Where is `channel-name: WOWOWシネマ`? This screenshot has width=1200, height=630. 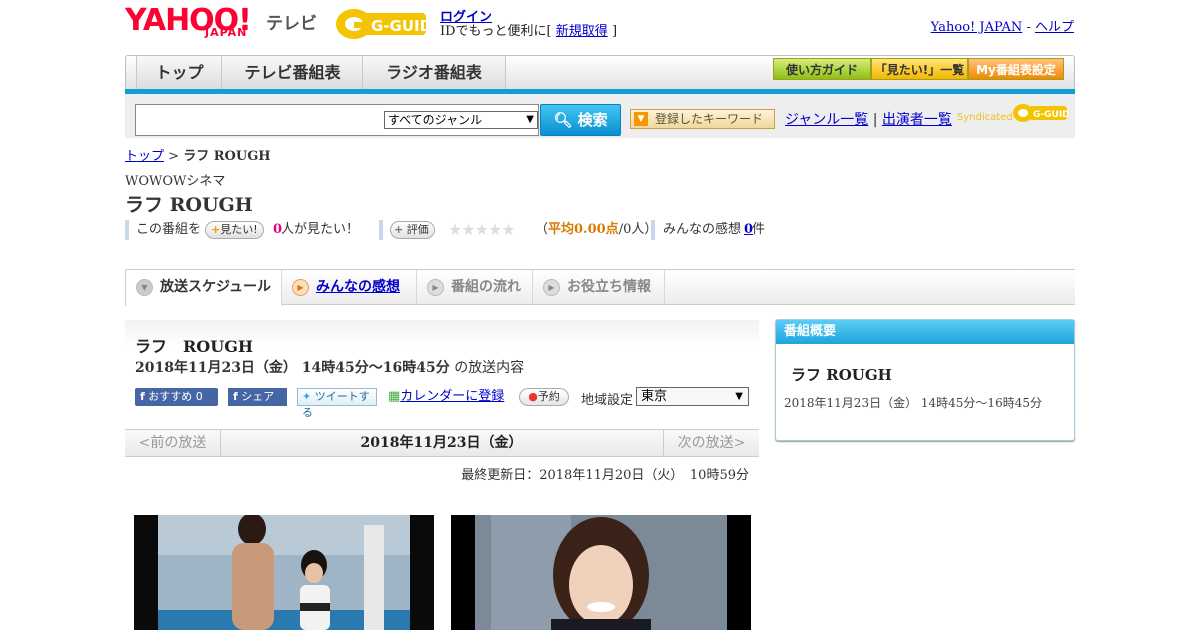 channel-name: WOWOWシネマ is located at coordinates (175, 181).